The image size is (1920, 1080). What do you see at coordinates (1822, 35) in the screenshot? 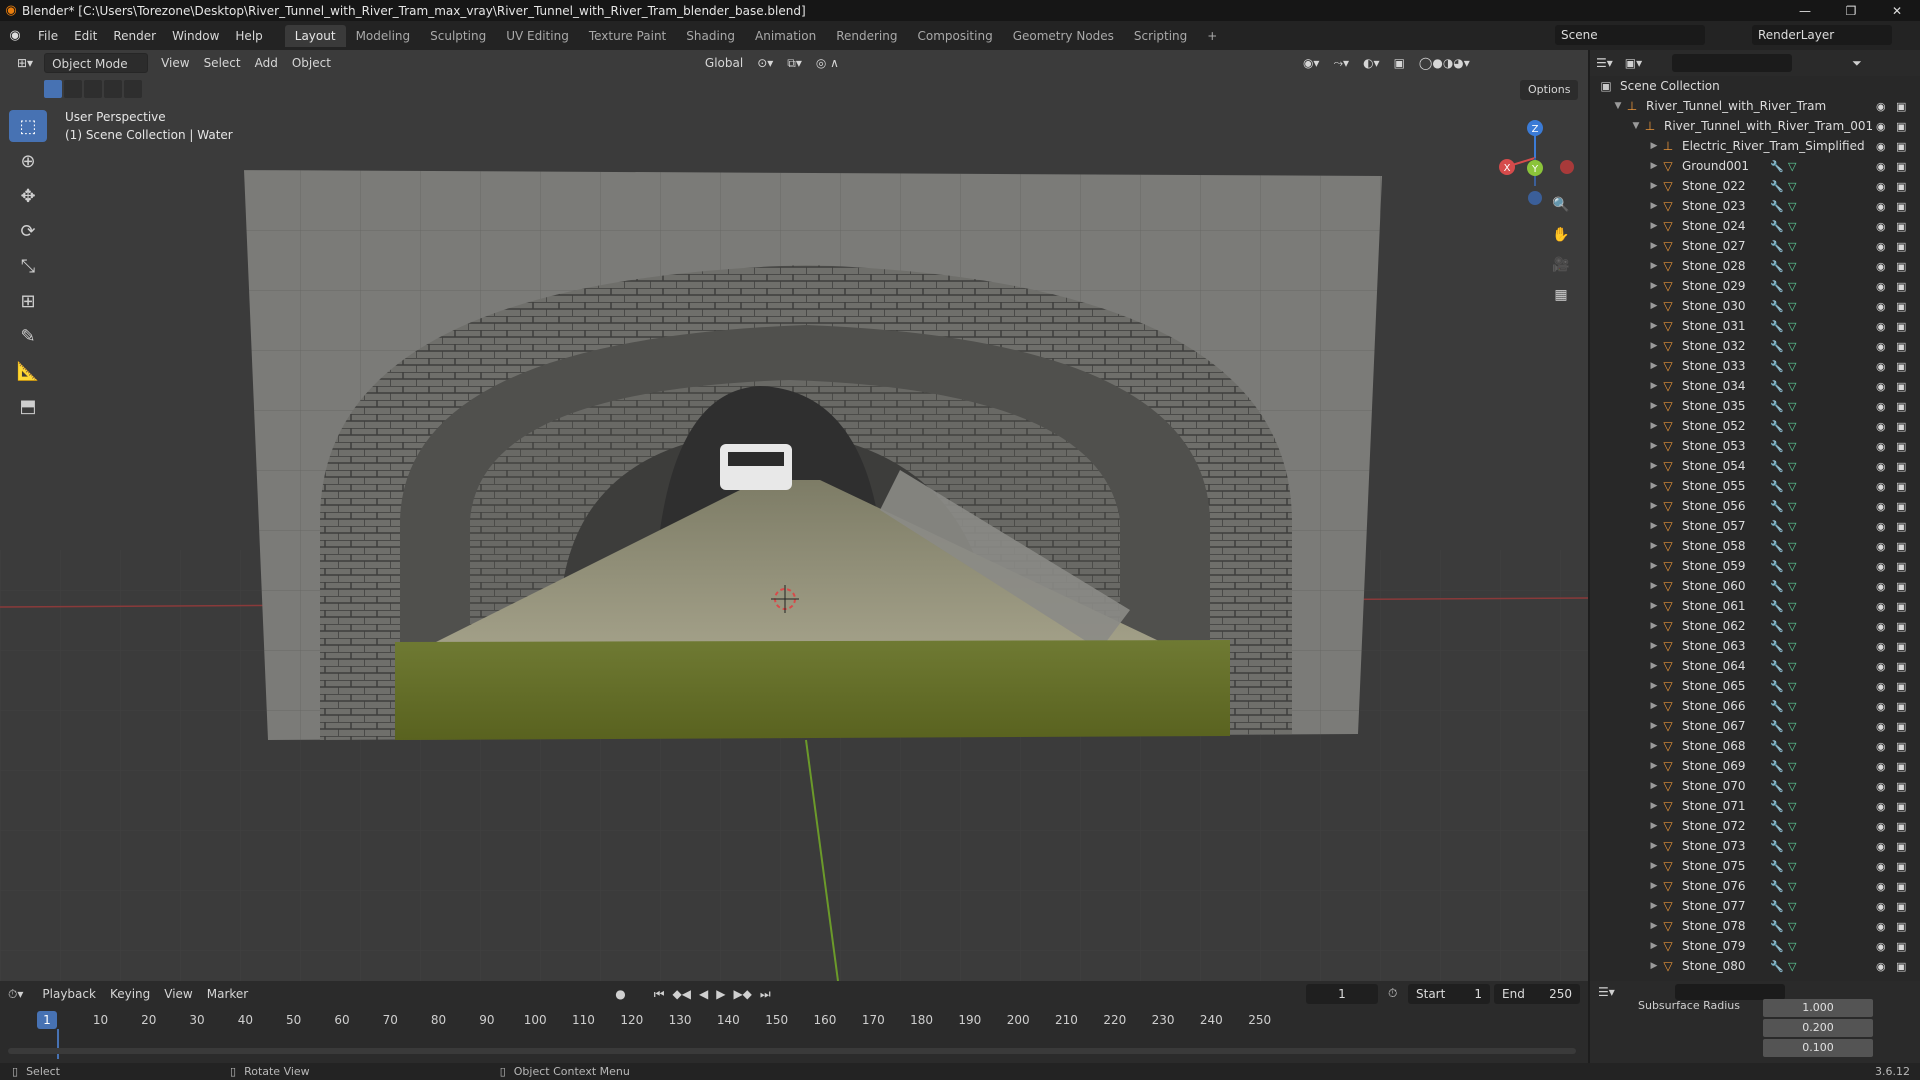
I see `view-layer-selector: RenderLayer` at bounding box center [1822, 35].